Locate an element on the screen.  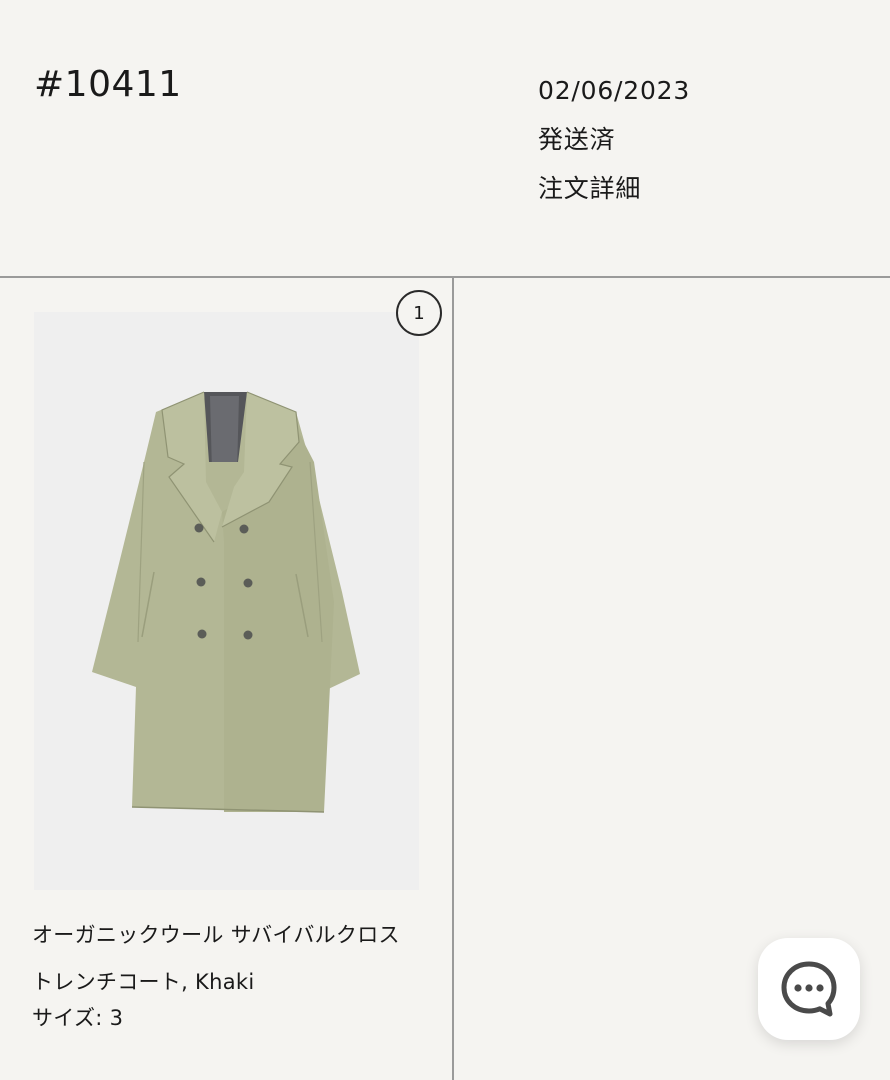
chat-bubble-icon is located at coordinates (809, 989).